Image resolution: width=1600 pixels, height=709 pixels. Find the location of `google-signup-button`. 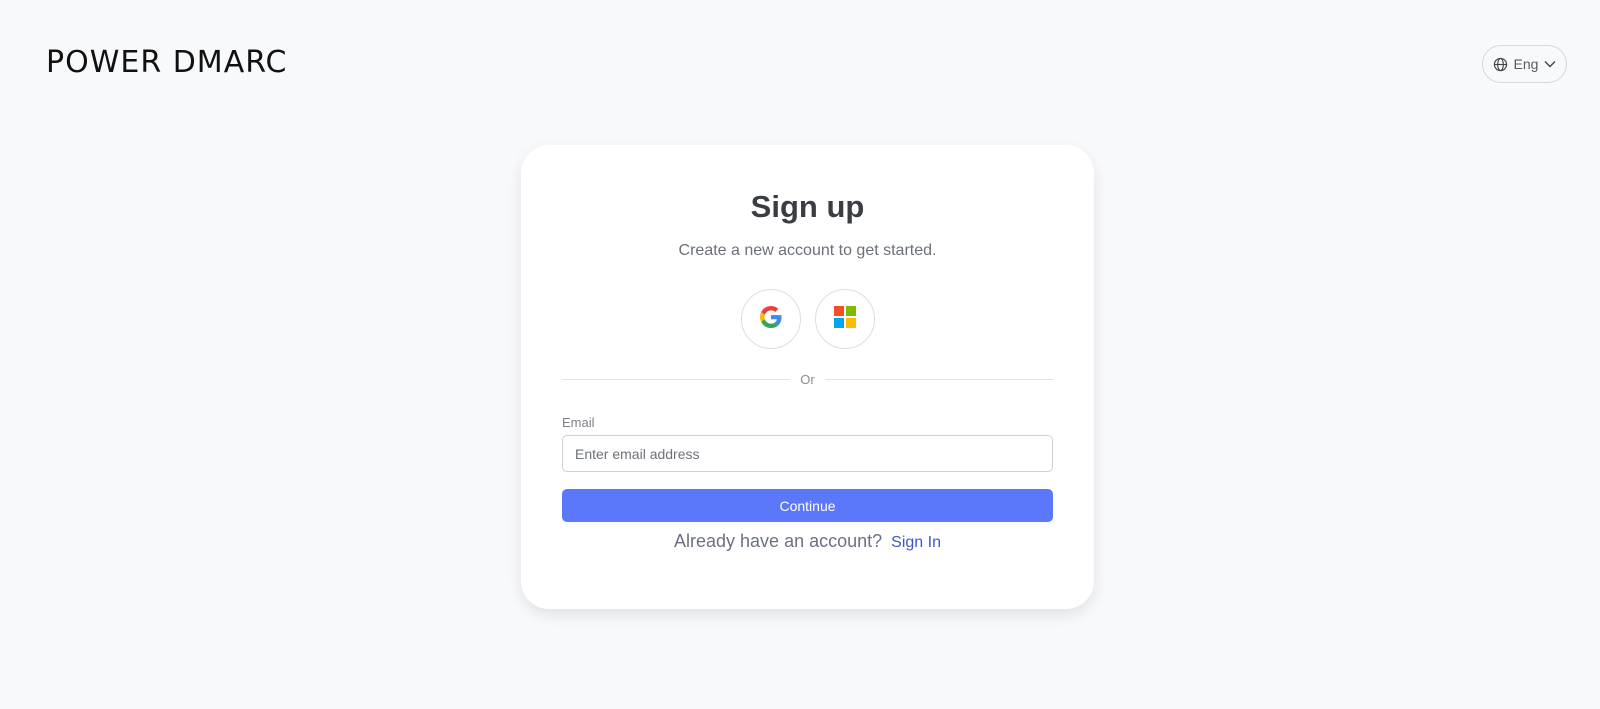

google-signup-button is located at coordinates (770, 319).